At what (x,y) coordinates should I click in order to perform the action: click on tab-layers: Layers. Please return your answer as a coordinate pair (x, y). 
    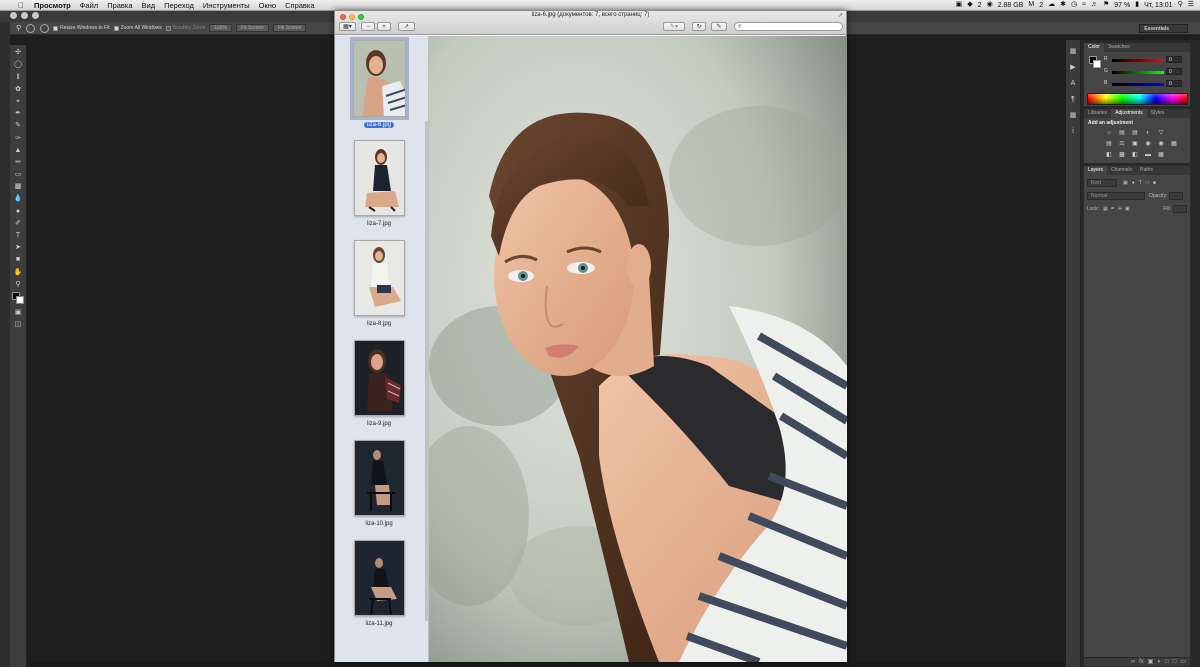
    Looking at the image, I should click on (1096, 170).